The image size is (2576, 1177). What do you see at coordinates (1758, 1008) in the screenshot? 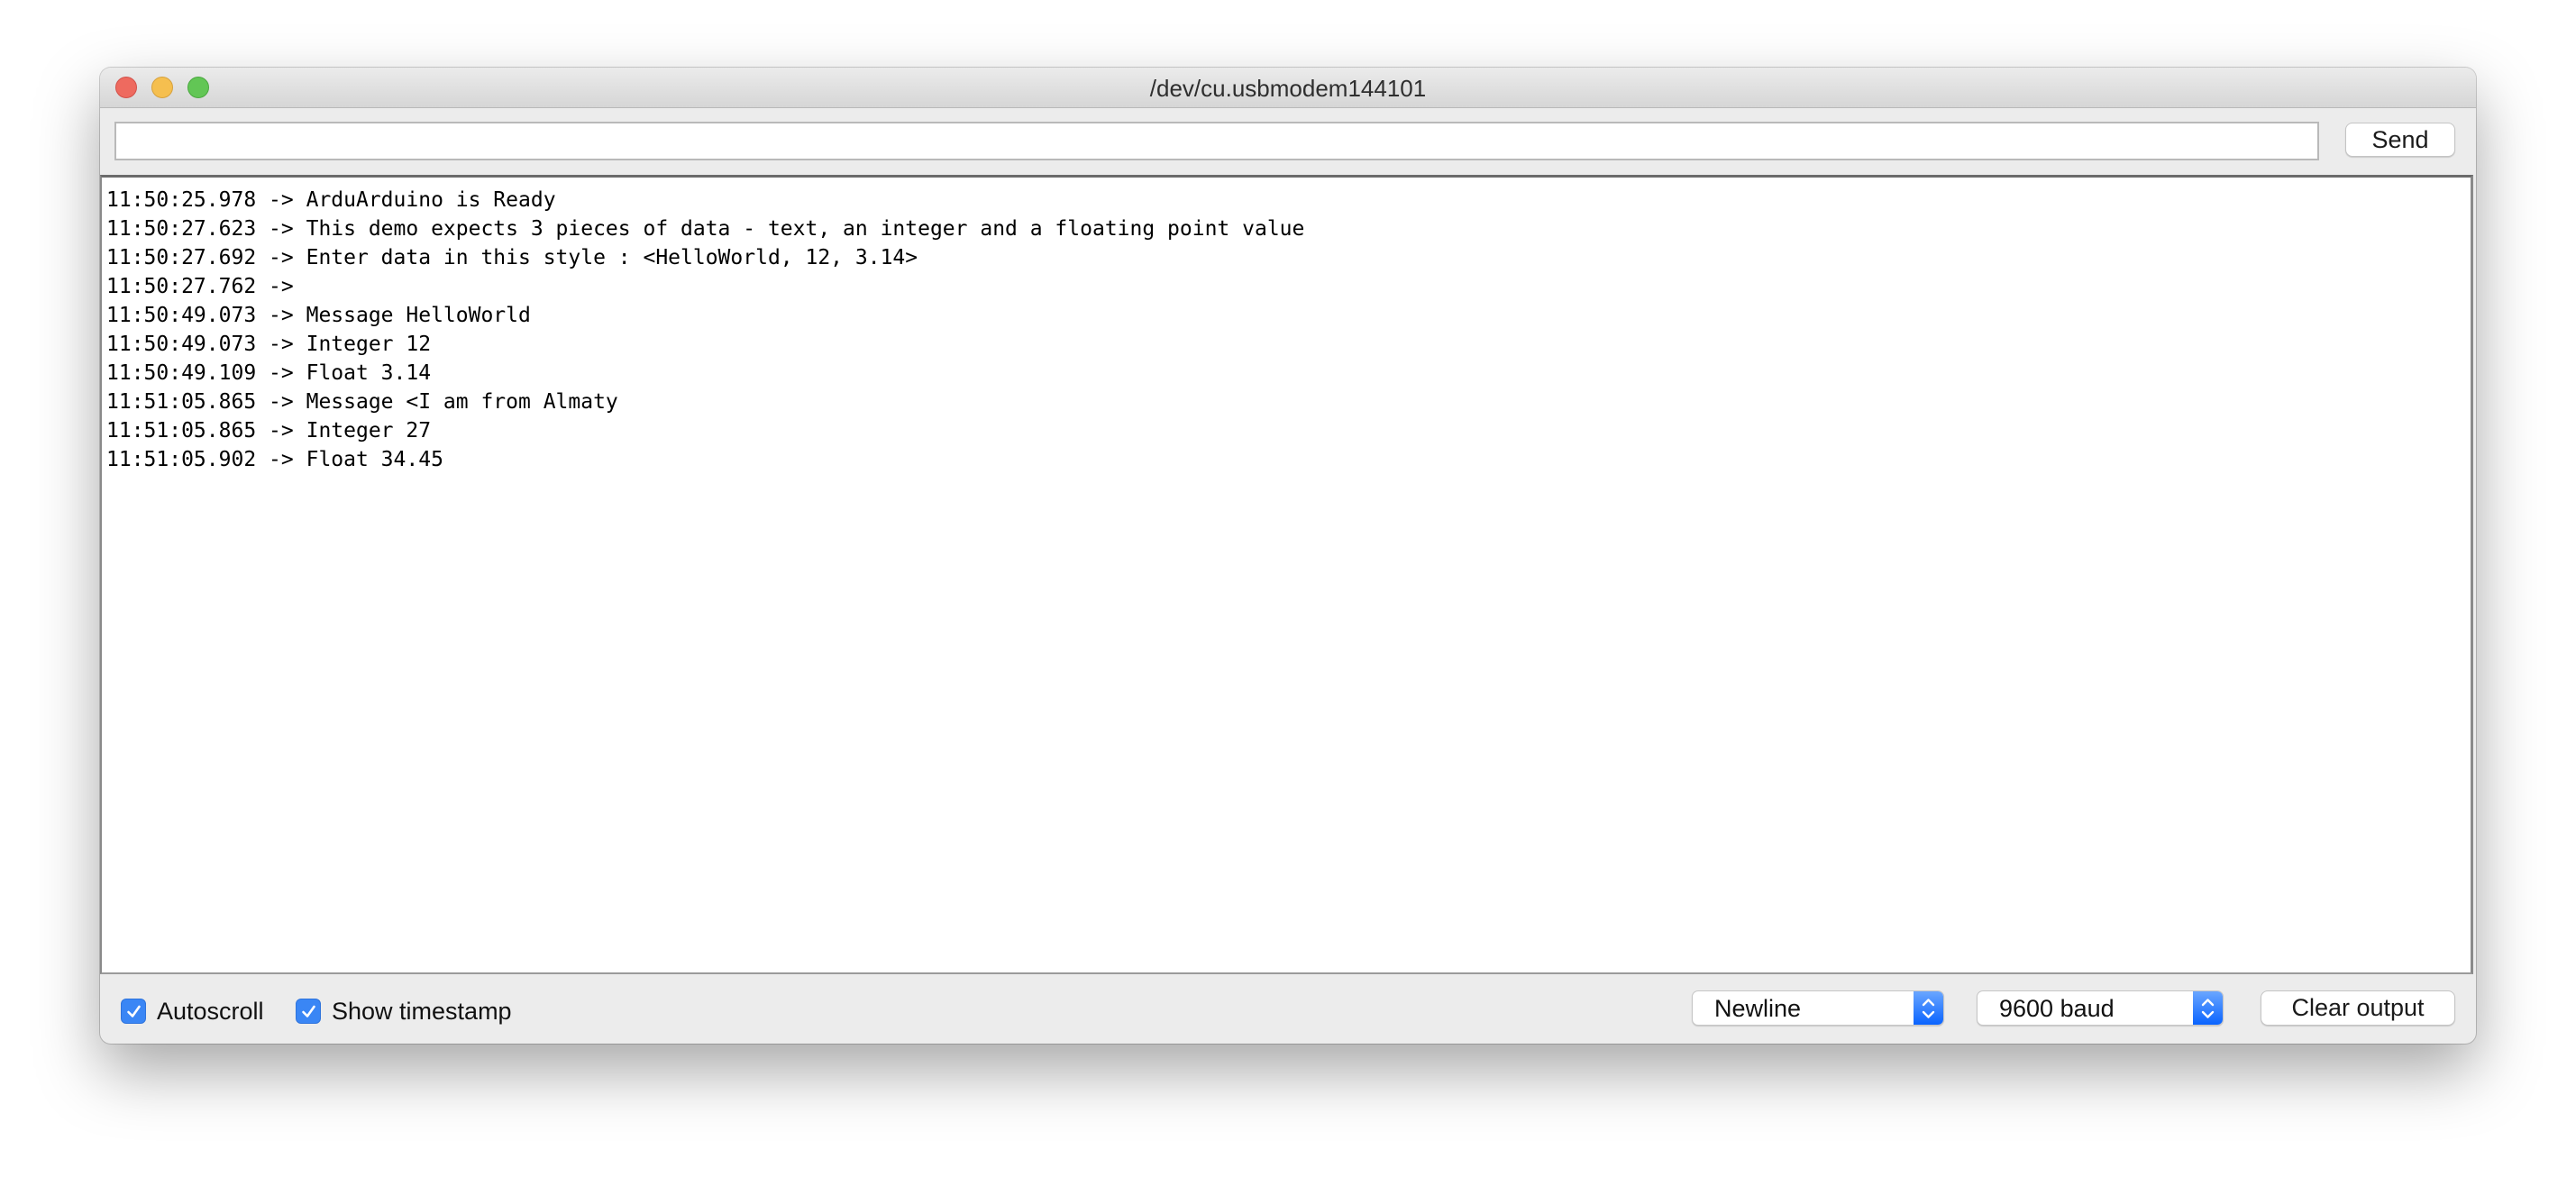
I see `line-ending-value: Newline` at bounding box center [1758, 1008].